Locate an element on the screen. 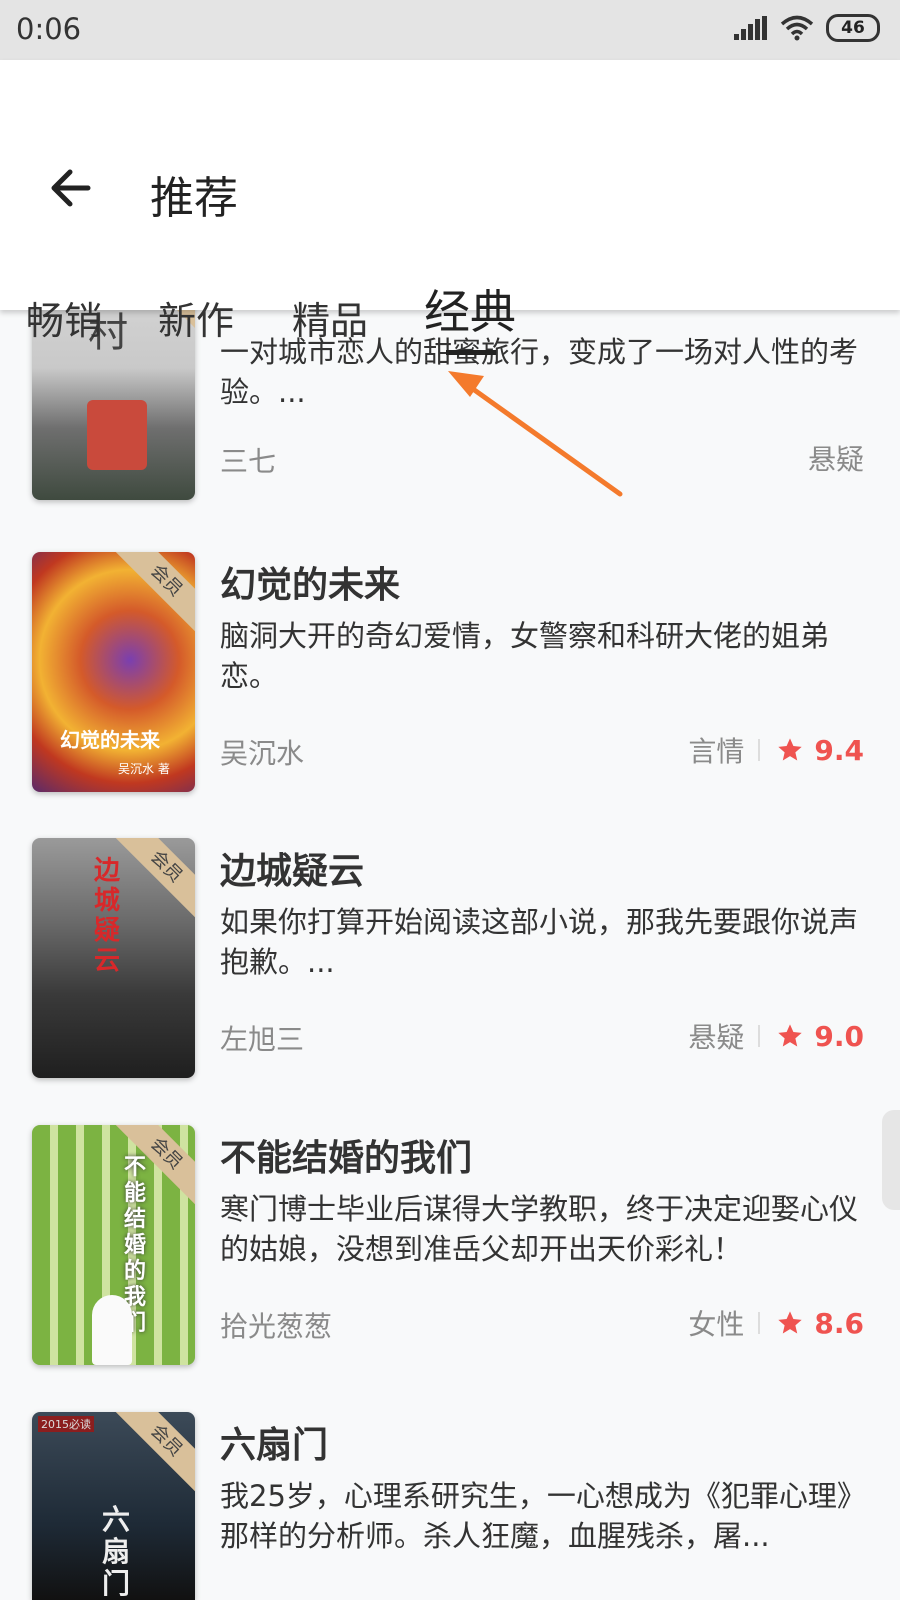 The width and height of the screenshot is (900, 1600). arrow-left-icon is located at coordinates (71, 188).